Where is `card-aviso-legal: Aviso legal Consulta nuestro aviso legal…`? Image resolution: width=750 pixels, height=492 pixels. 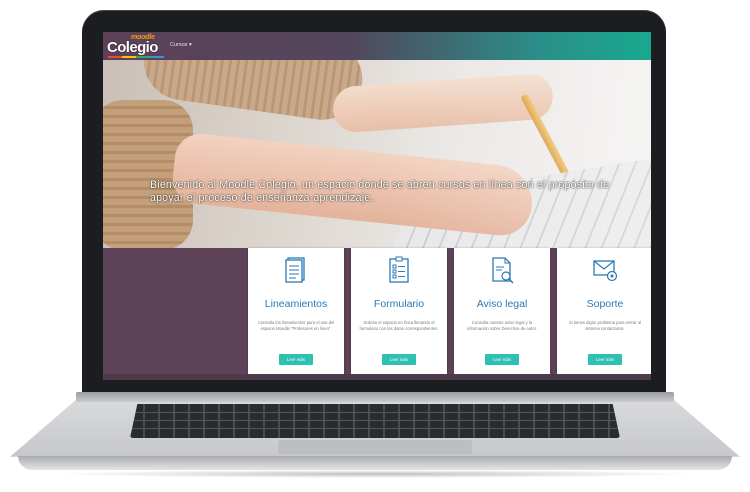
card-aviso-legal: Aviso legal Consulta nuestro aviso legal… is located at coordinates (502, 311).